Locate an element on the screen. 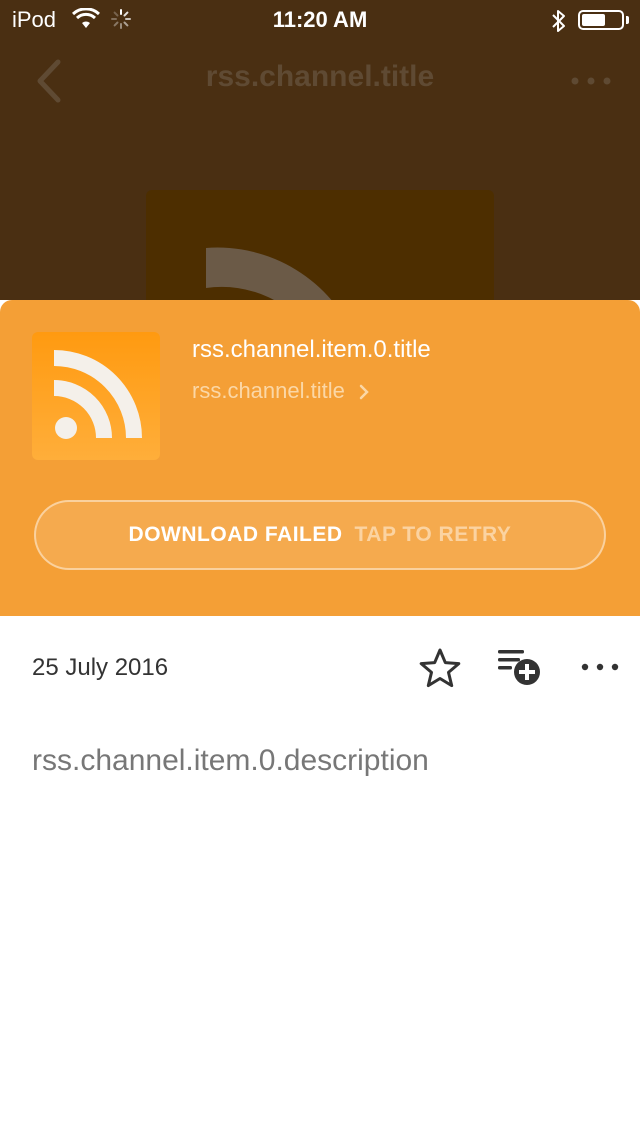 This screenshot has height=1136, width=640. battery-icon is located at coordinates (601, 20).